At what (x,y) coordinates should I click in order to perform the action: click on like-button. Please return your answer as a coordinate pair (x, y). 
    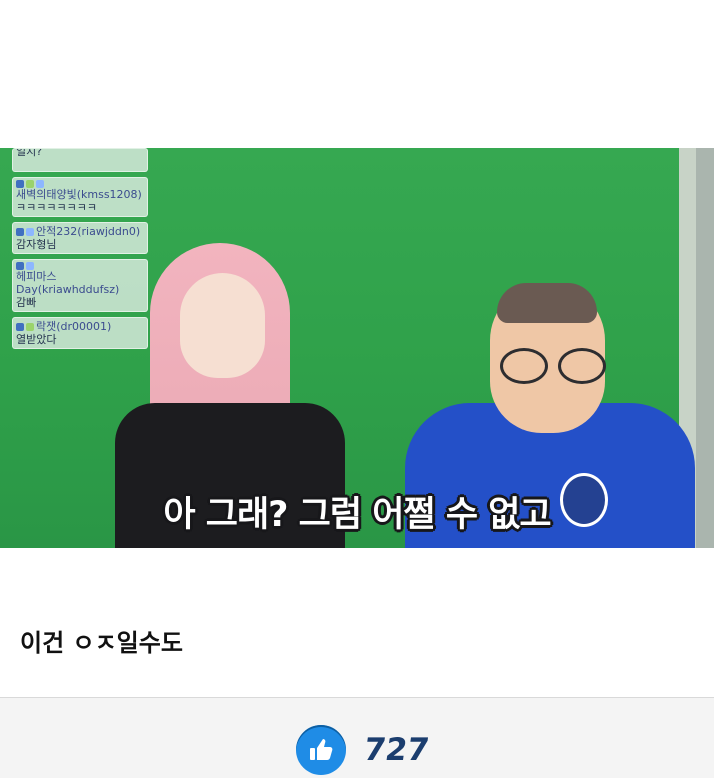
    Looking at the image, I should click on (321, 750).